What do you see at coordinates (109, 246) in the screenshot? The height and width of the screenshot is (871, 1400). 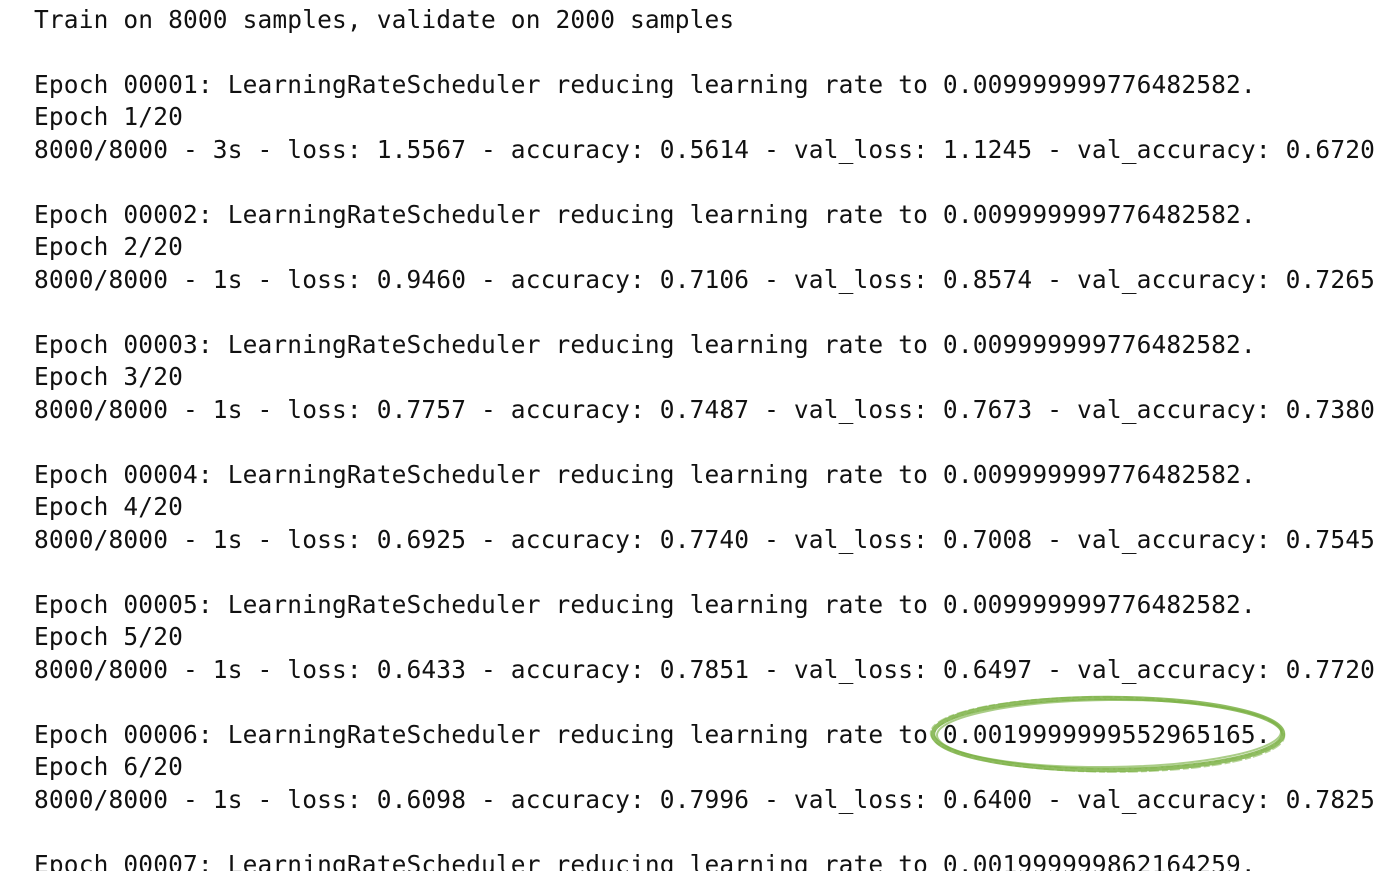 I see `epoch-counter-line-2: Epoch 2/20` at bounding box center [109, 246].